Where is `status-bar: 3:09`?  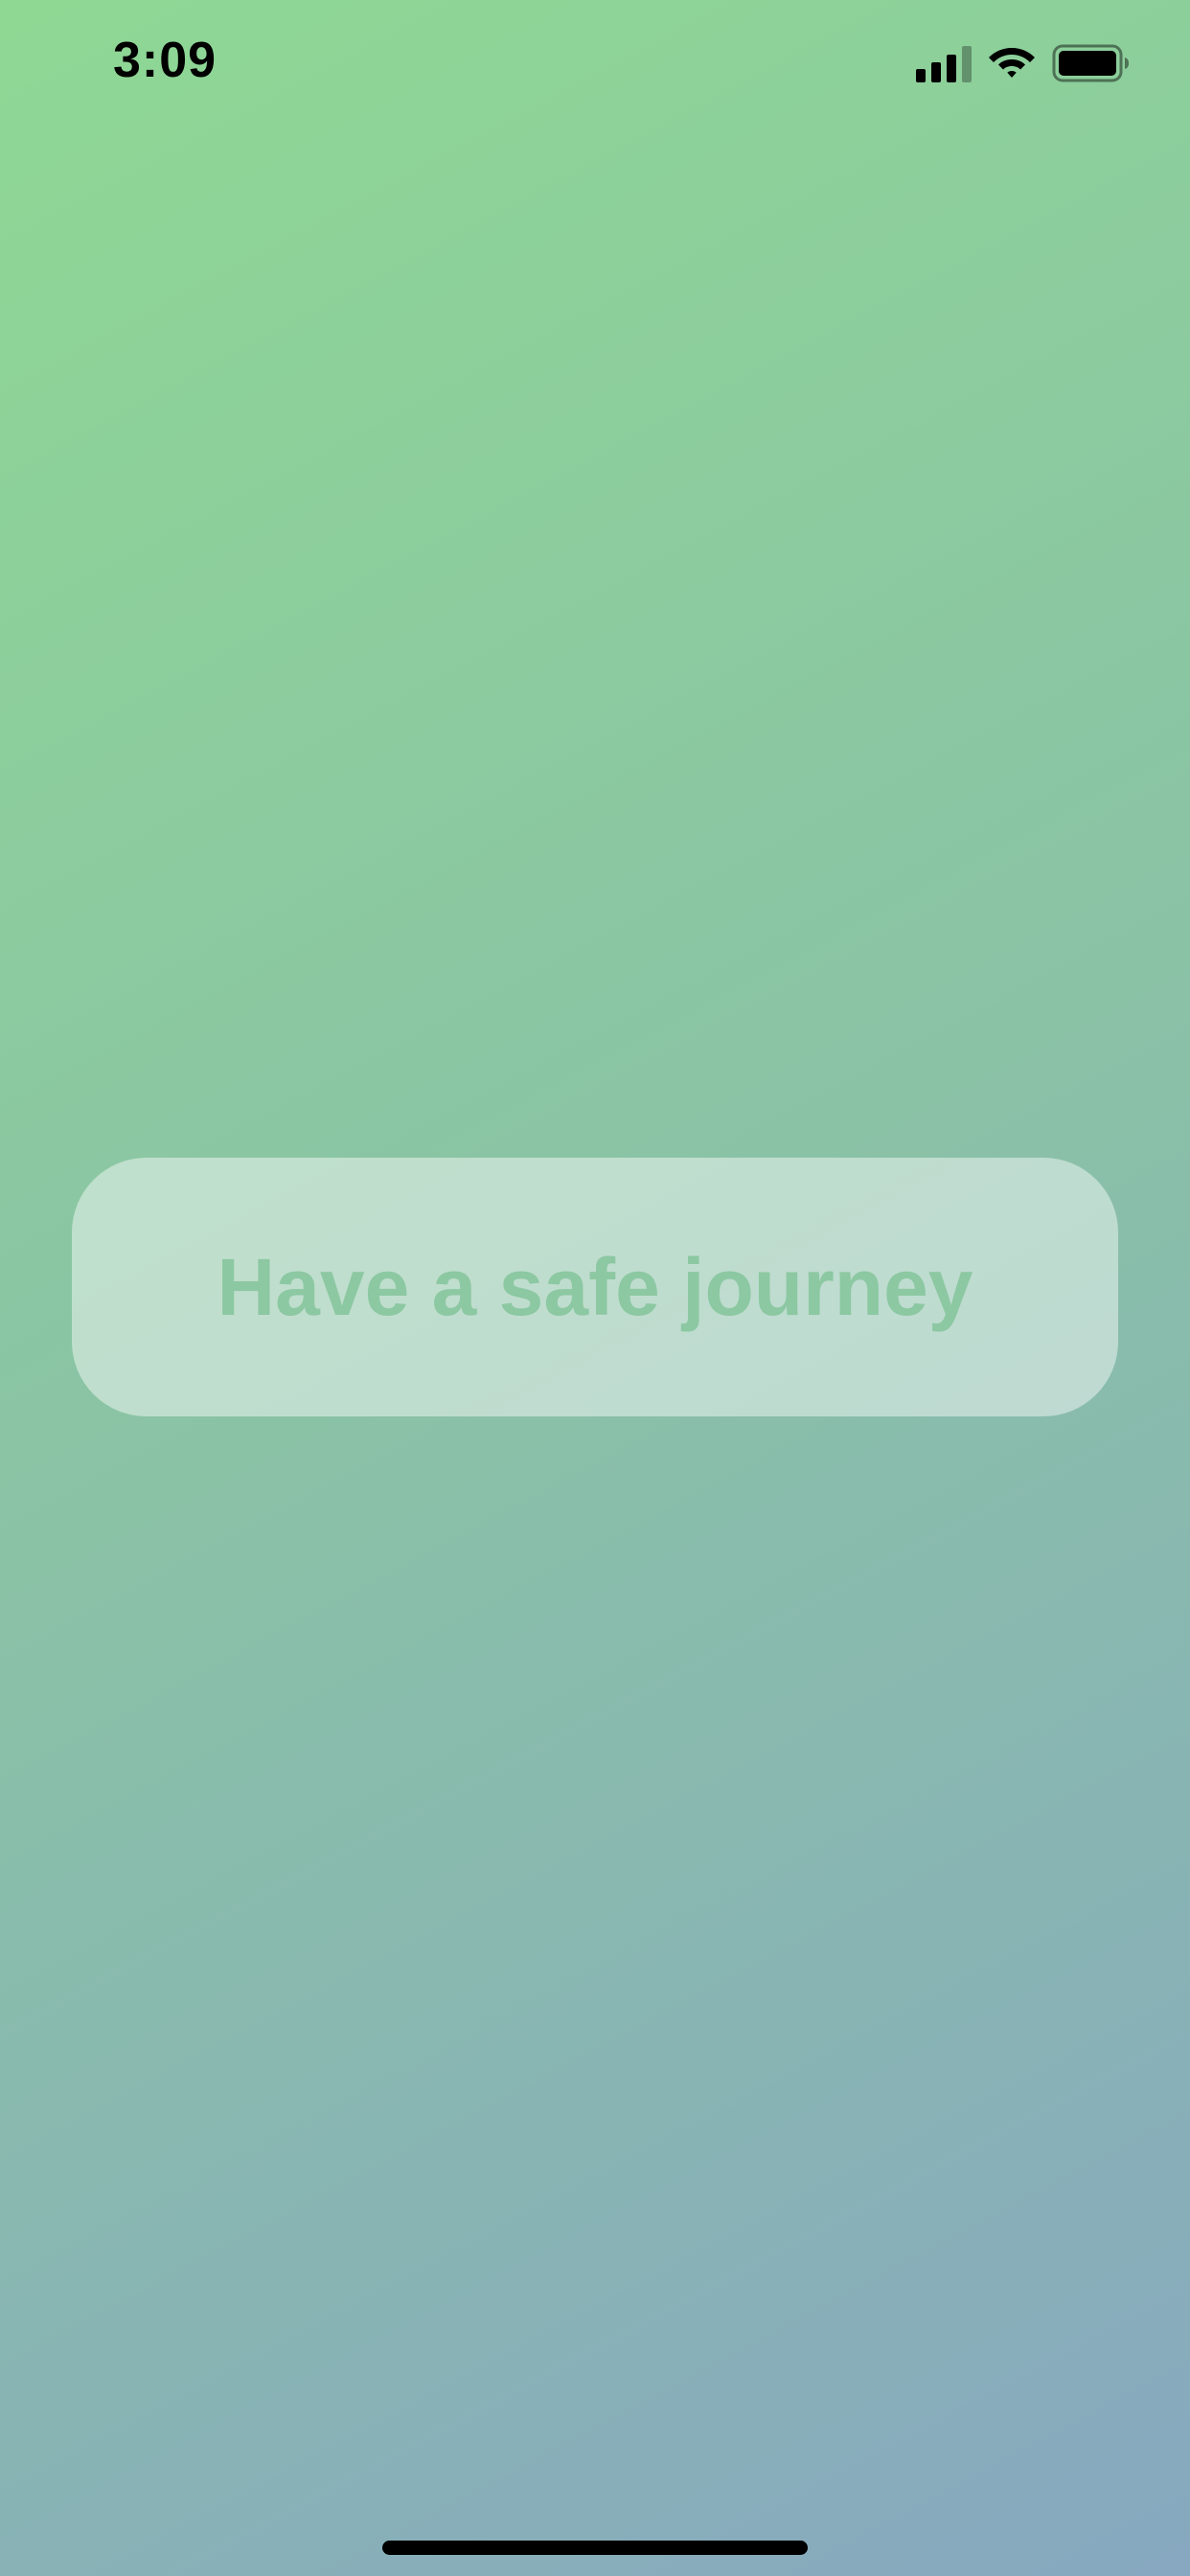 status-bar: 3:09 is located at coordinates (595, 64).